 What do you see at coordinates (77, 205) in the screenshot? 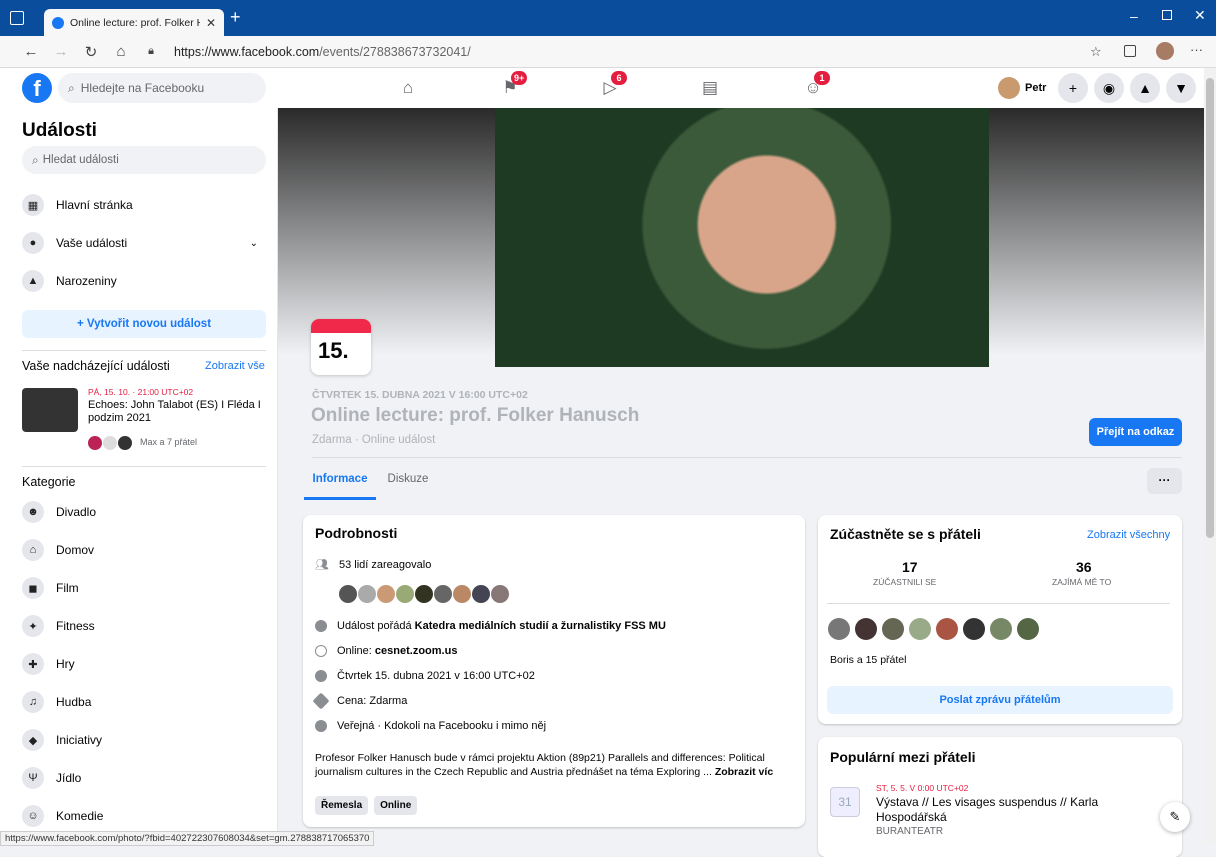
I see `sidebar-item-home: ▦ Hlavní stránka` at bounding box center [77, 205].